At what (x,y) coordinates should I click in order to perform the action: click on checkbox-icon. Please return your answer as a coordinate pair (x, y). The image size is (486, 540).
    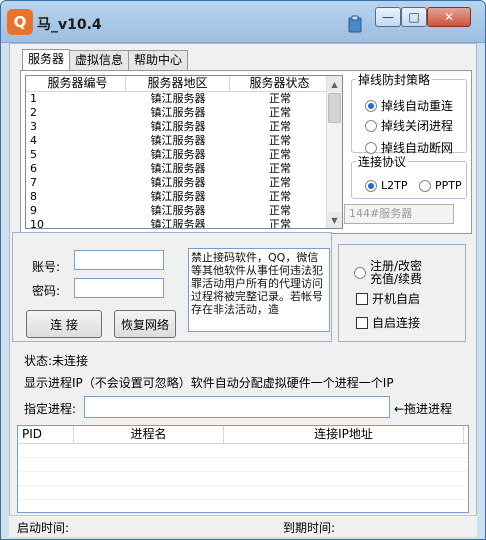
    Looking at the image, I should click on (362, 322).